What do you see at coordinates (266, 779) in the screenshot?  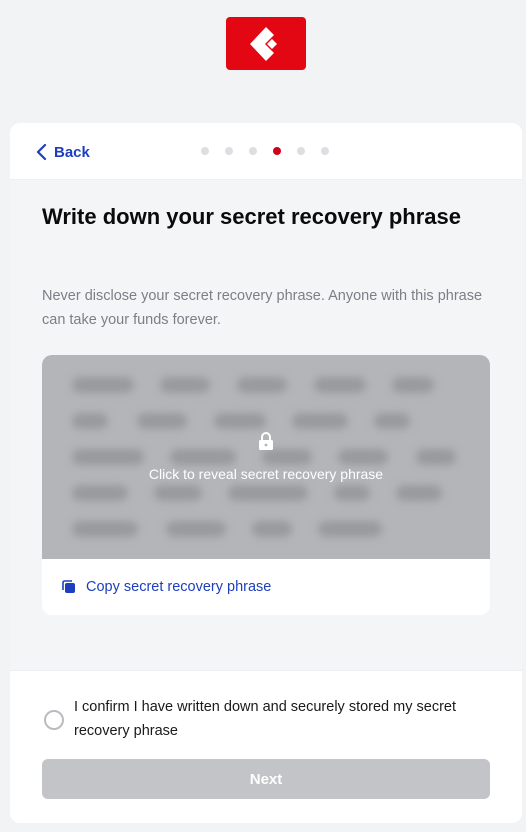 I see `next-button: Next` at bounding box center [266, 779].